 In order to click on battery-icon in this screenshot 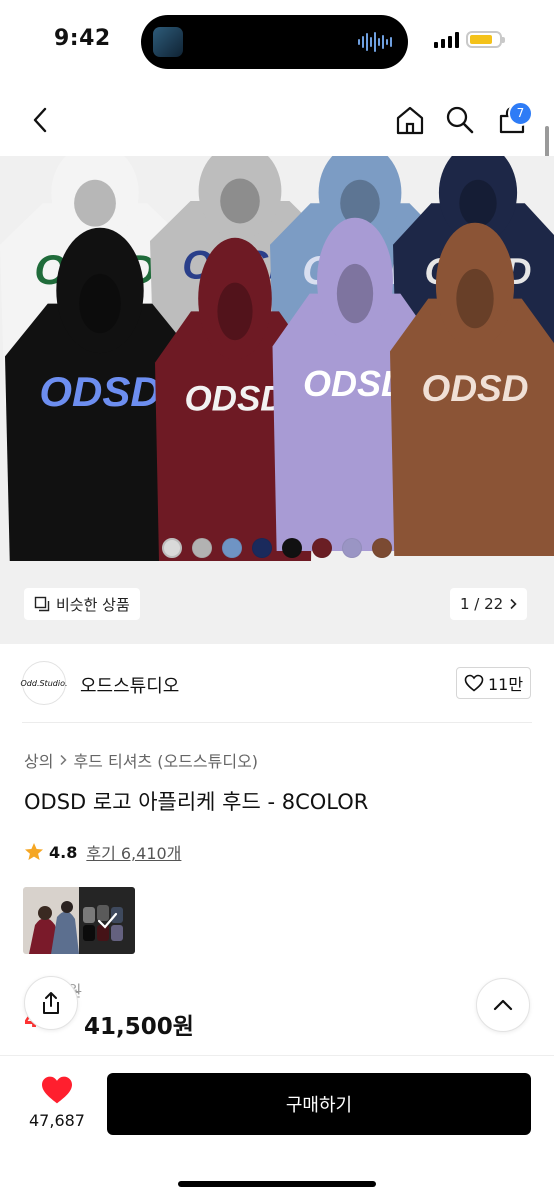, I will do `click(485, 39)`.